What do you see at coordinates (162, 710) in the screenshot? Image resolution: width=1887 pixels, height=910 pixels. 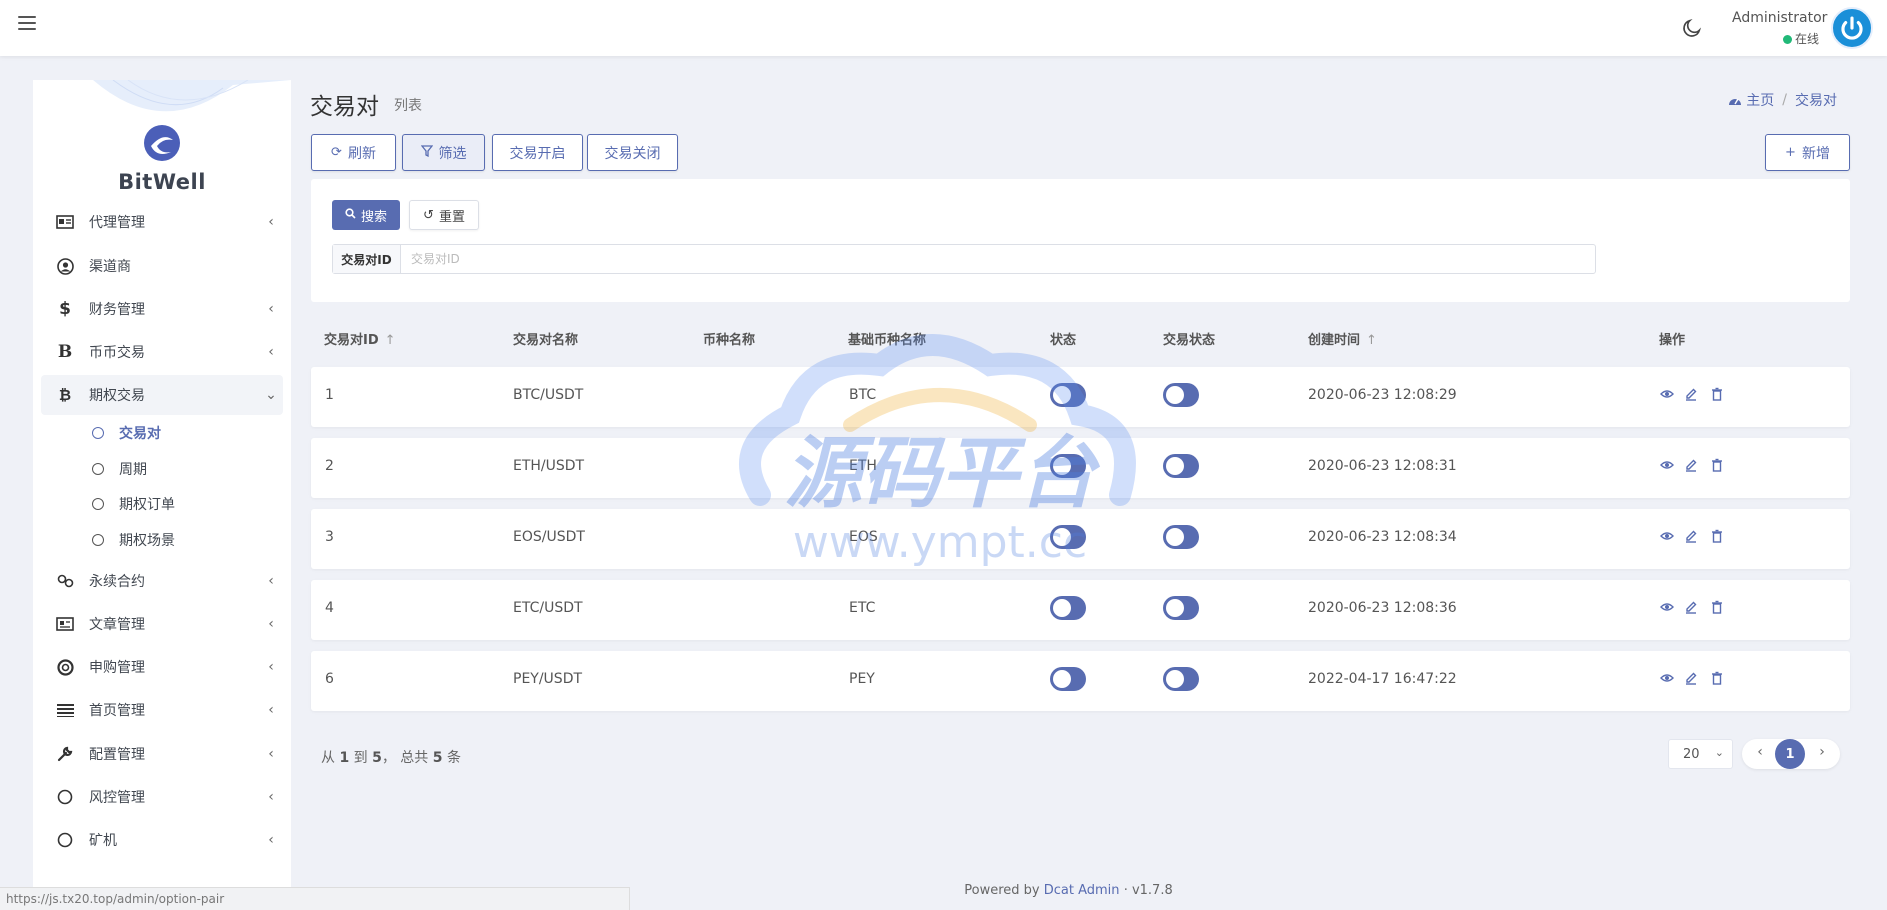 I see `sidebar-item-home-mgmt: 首页管理 ‹` at bounding box center [162, 710].